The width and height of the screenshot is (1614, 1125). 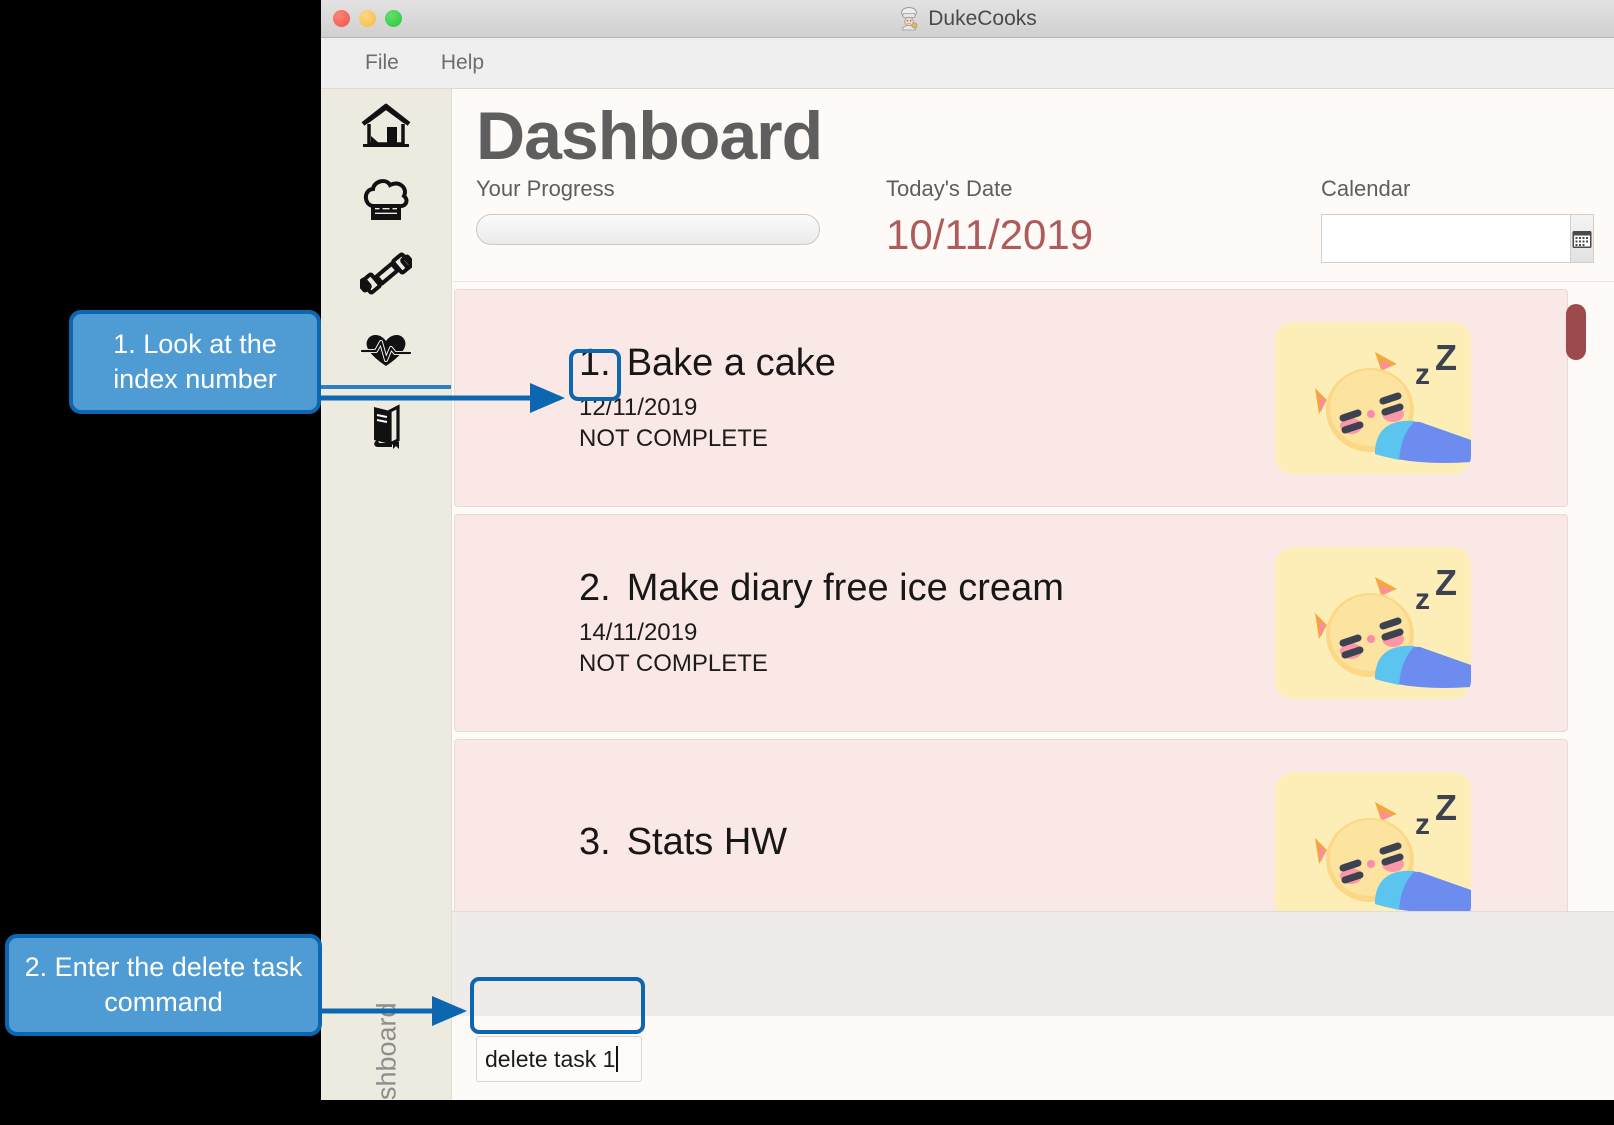 I want to click on task-index: 1., so click(x=595, y=362).